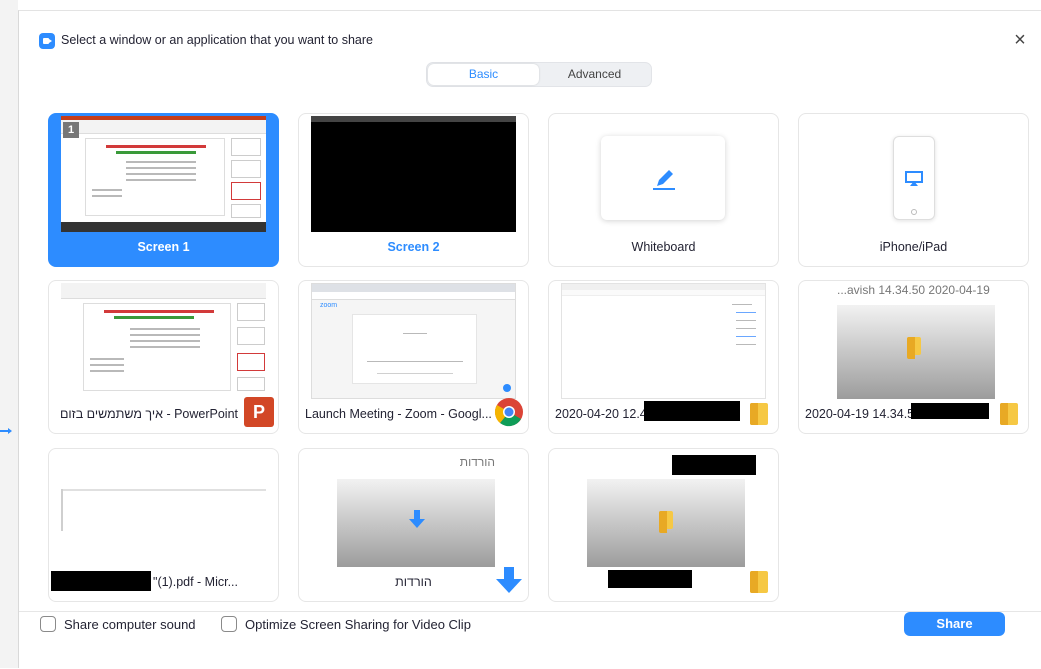 This screenshot has width=1041, height=669. What do you see at coordinates (1020, 40) in the screenshot?
I see `close-button: ×` at bounding box center [1020, 40].